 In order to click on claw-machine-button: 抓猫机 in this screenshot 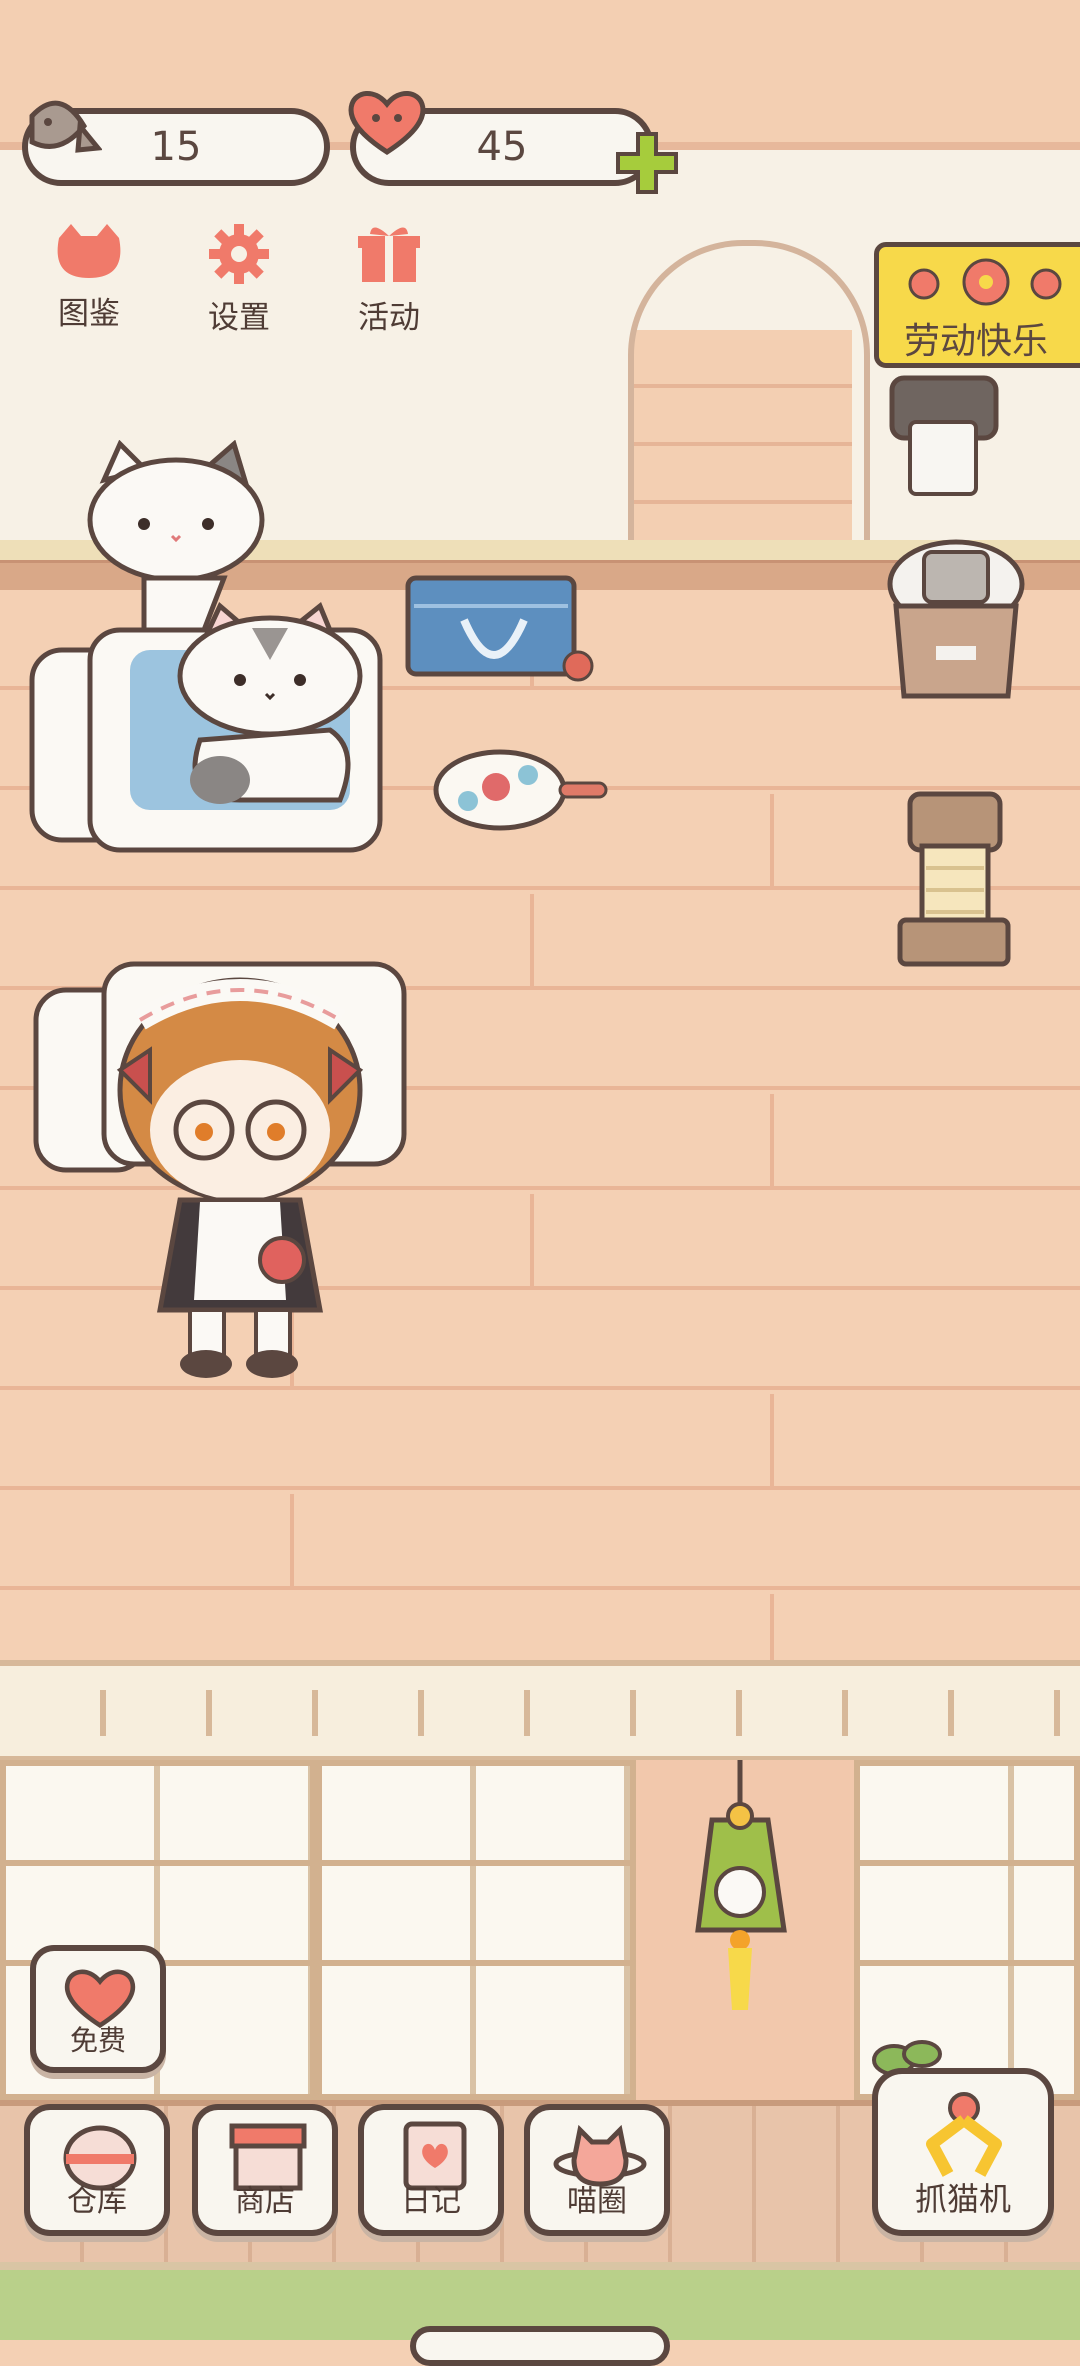, I will do `click(963, 2152)`.